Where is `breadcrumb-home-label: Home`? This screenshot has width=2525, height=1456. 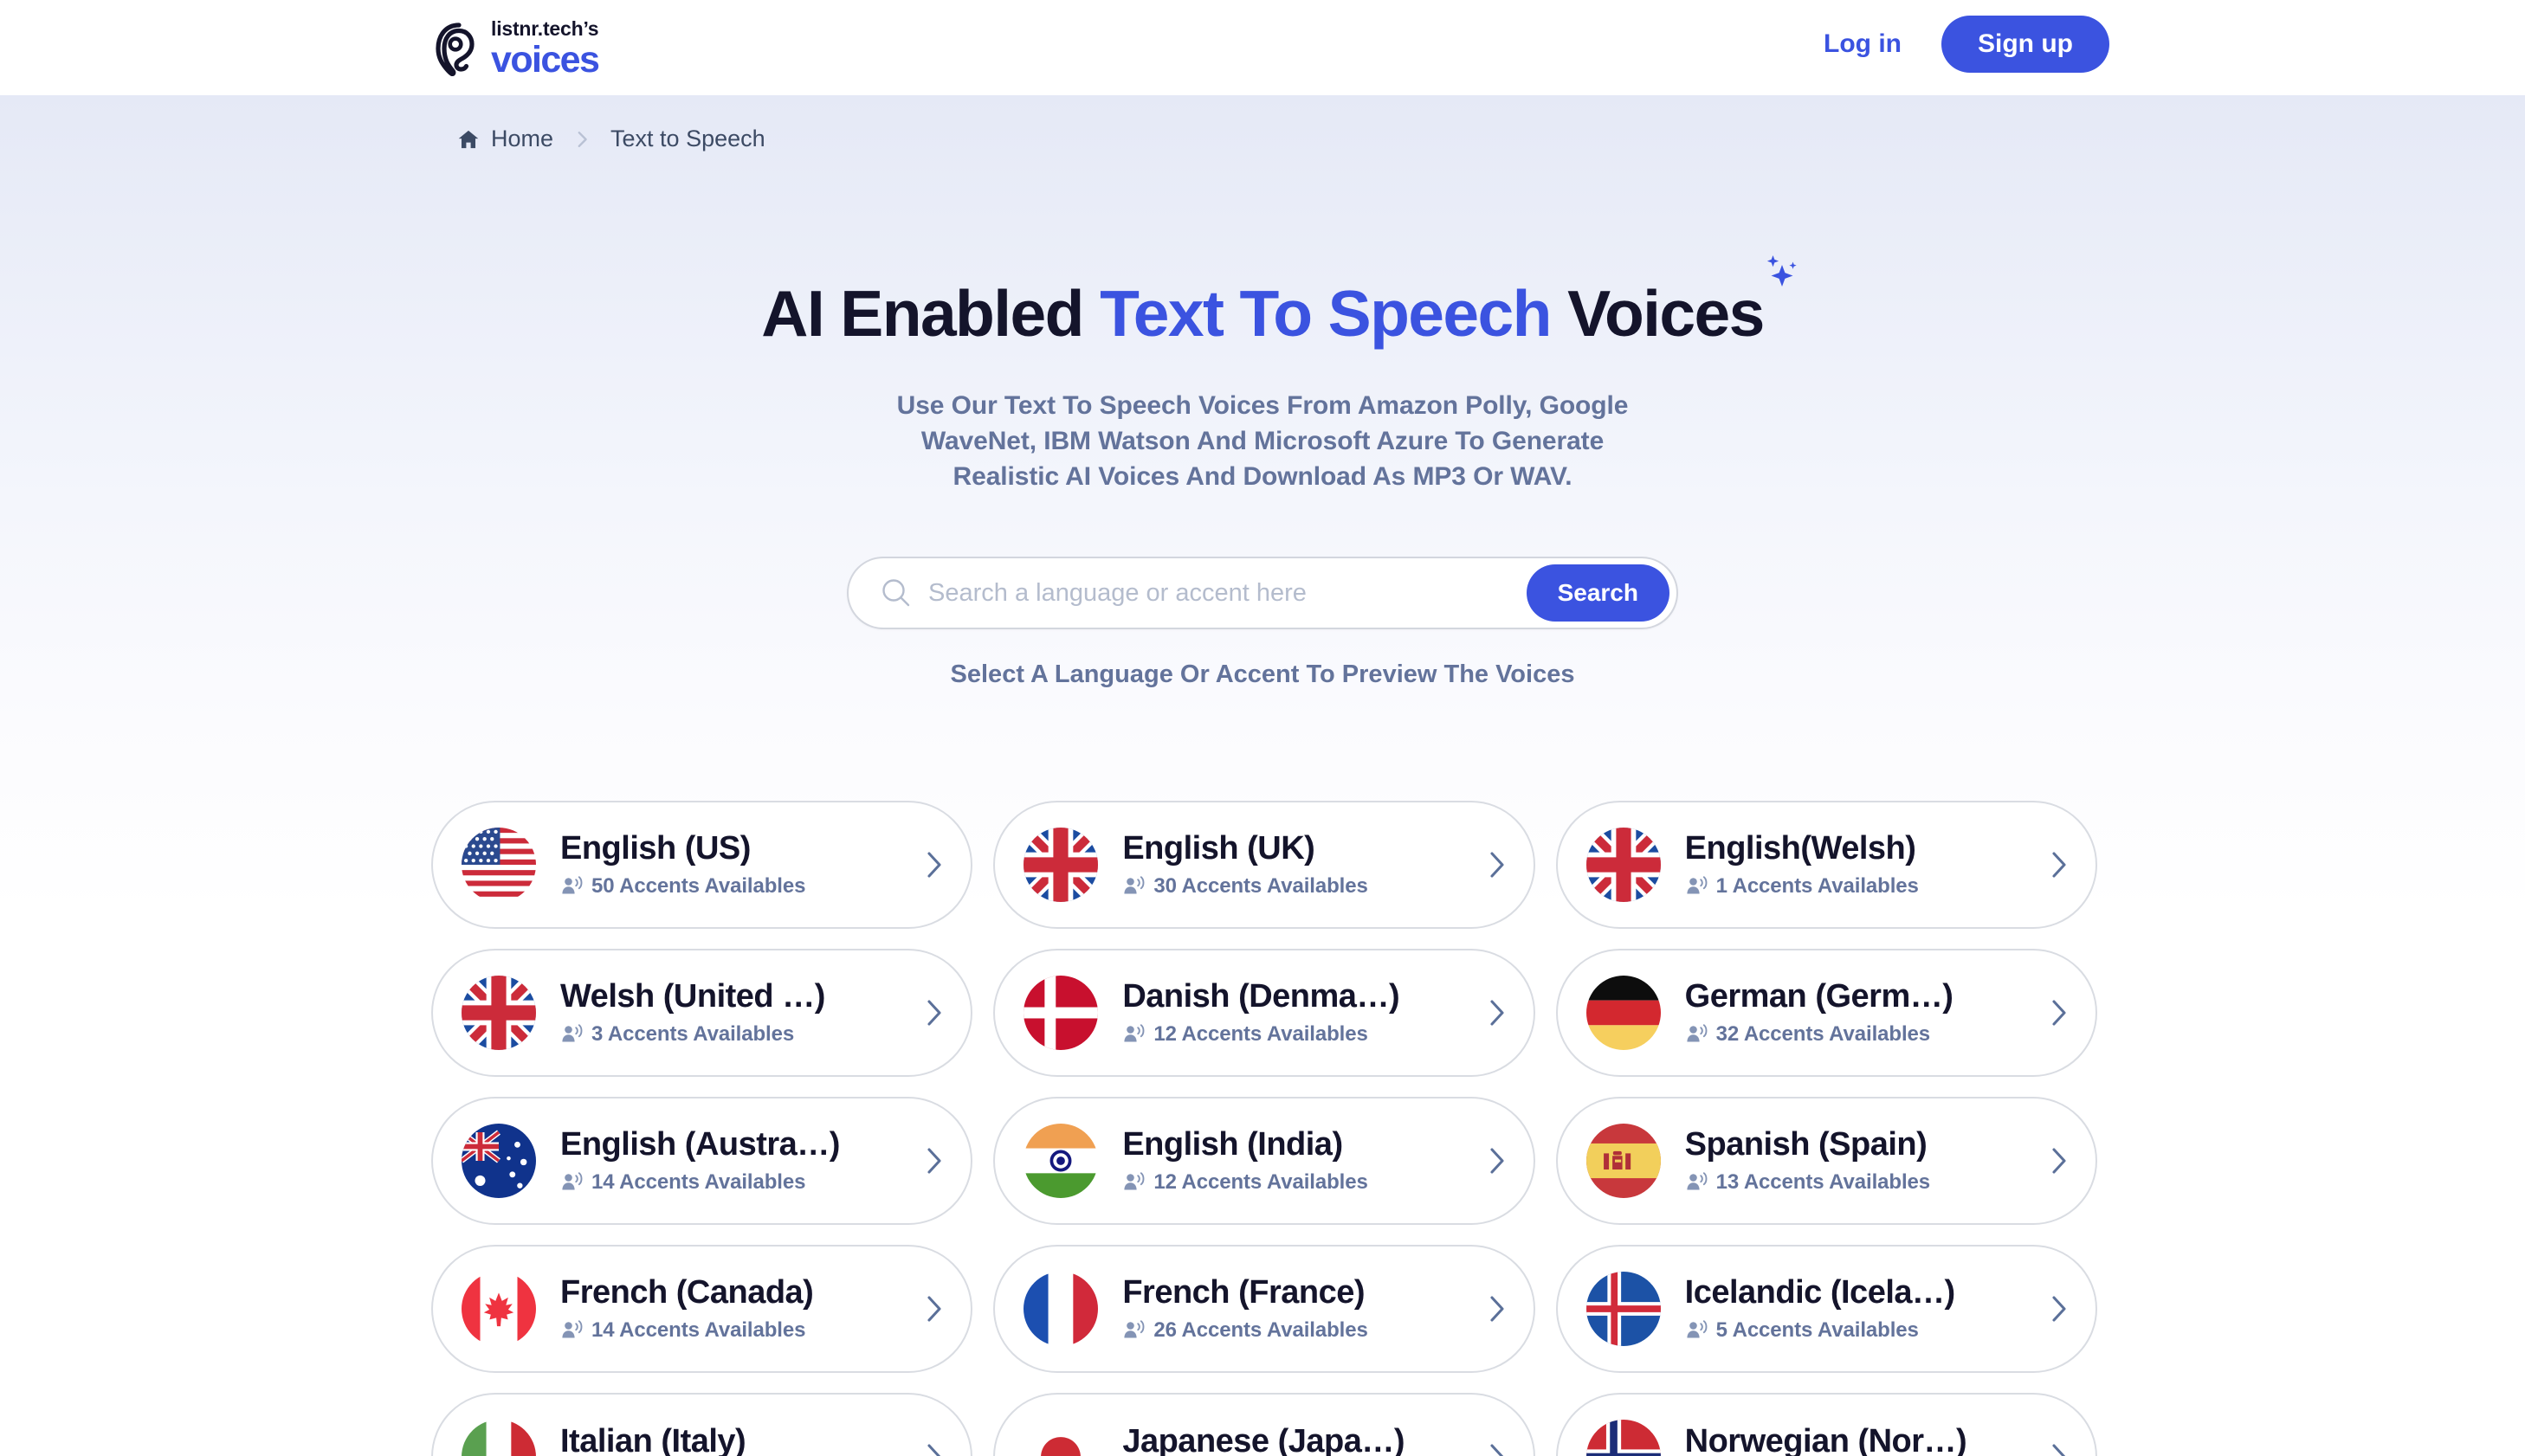 breadcrumb-home-label: Home is located at coordinates (522, 138).